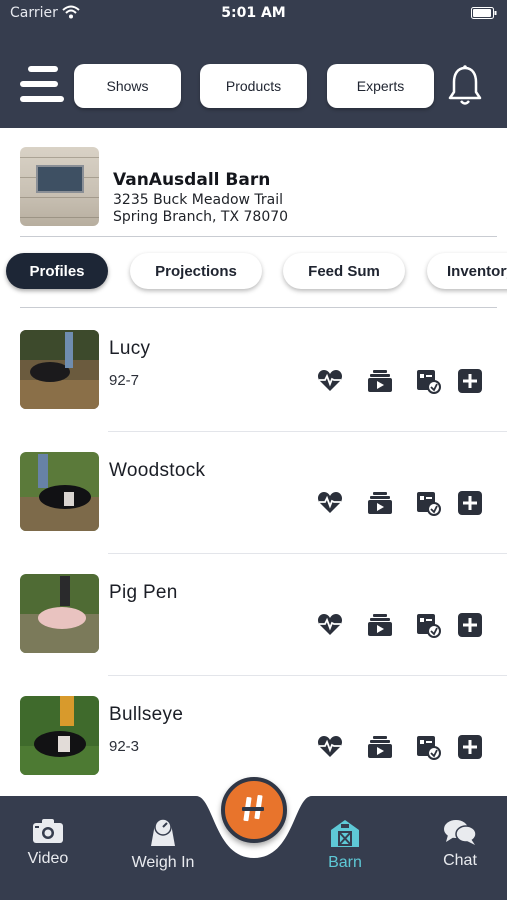  I want to click on nav-weigh-in-label: Weigh In, so click(163, 862).